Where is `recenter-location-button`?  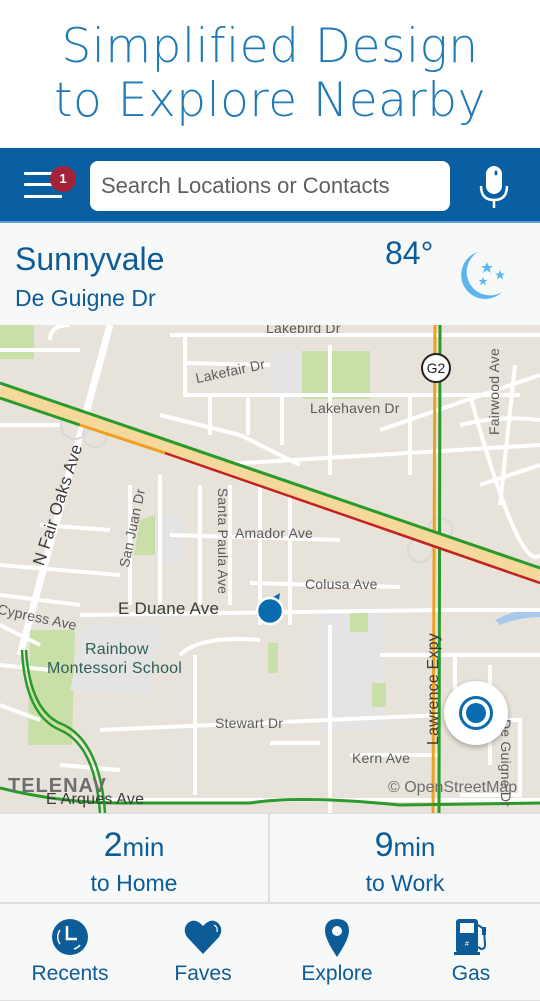 recenter-location-button is located at coordinates (476, 713).